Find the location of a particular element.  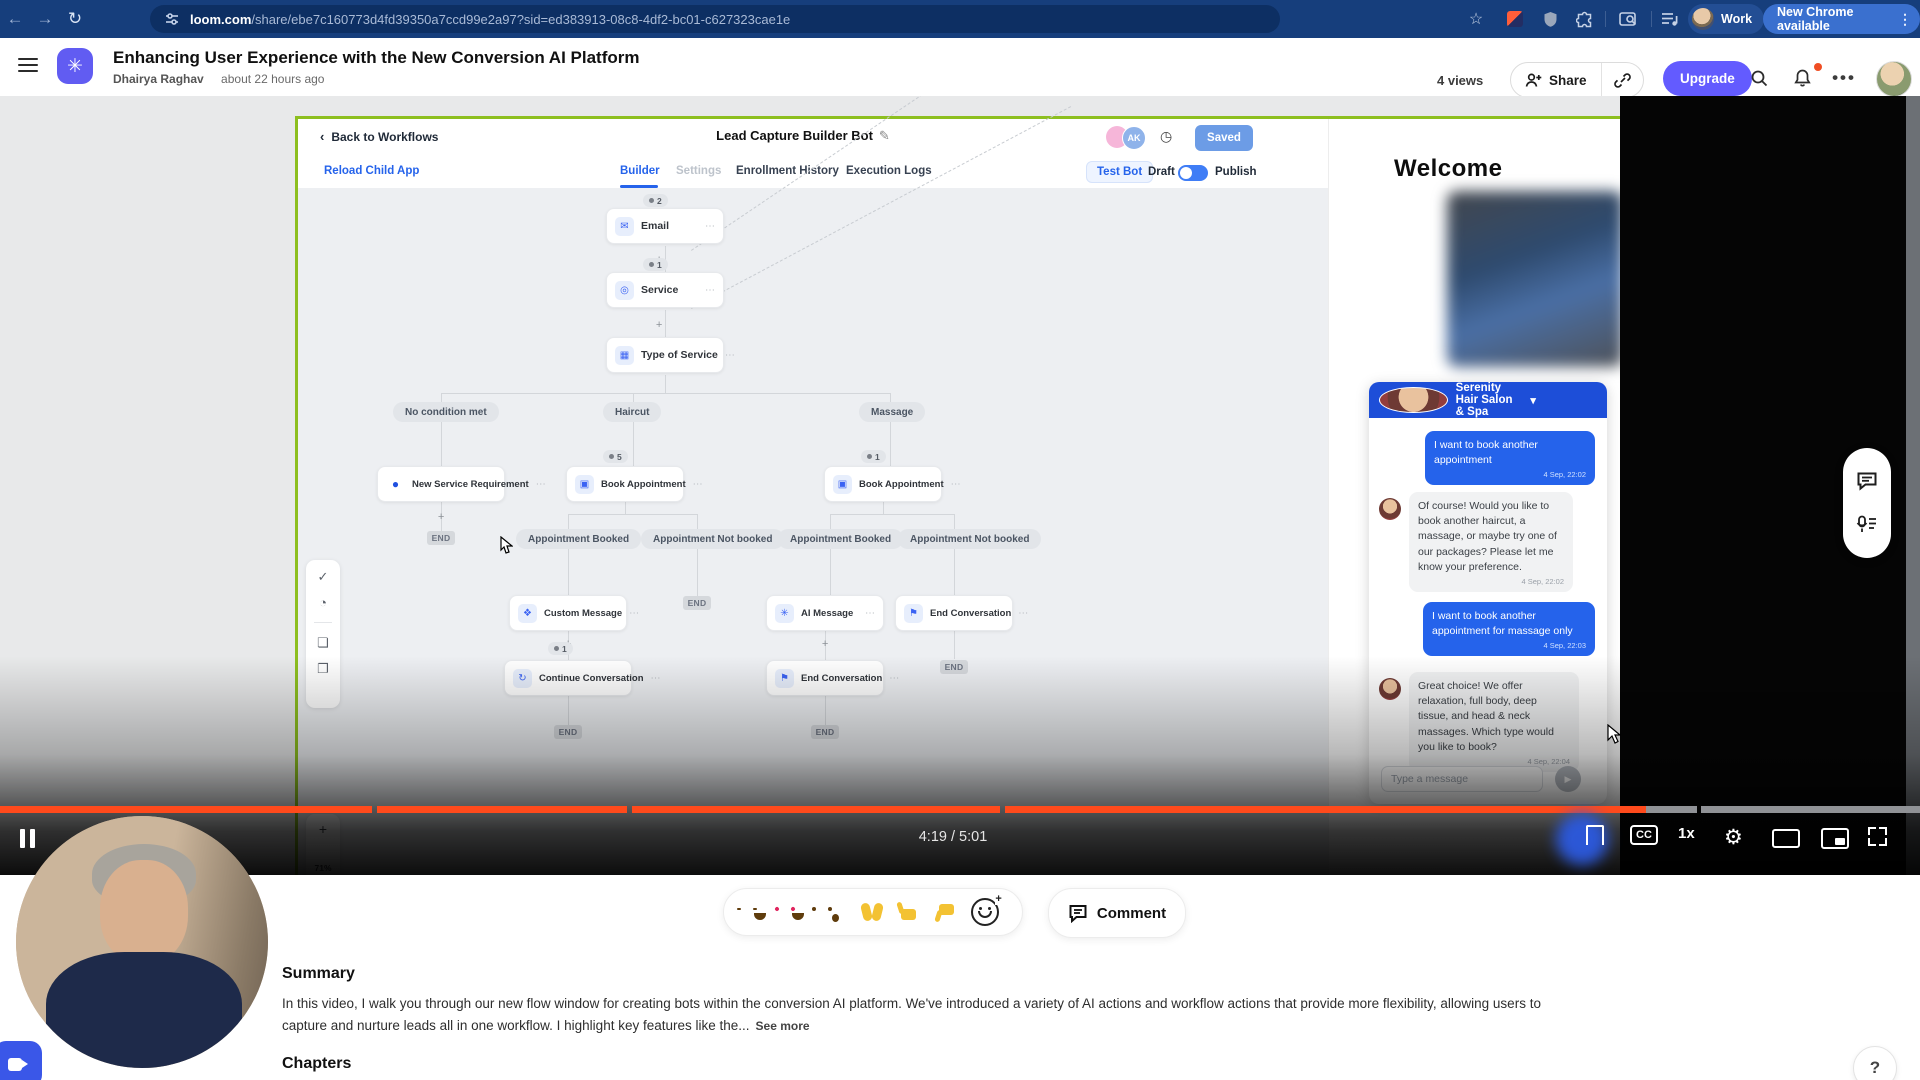

loom-record-button is located at coordinates (21, 1060).